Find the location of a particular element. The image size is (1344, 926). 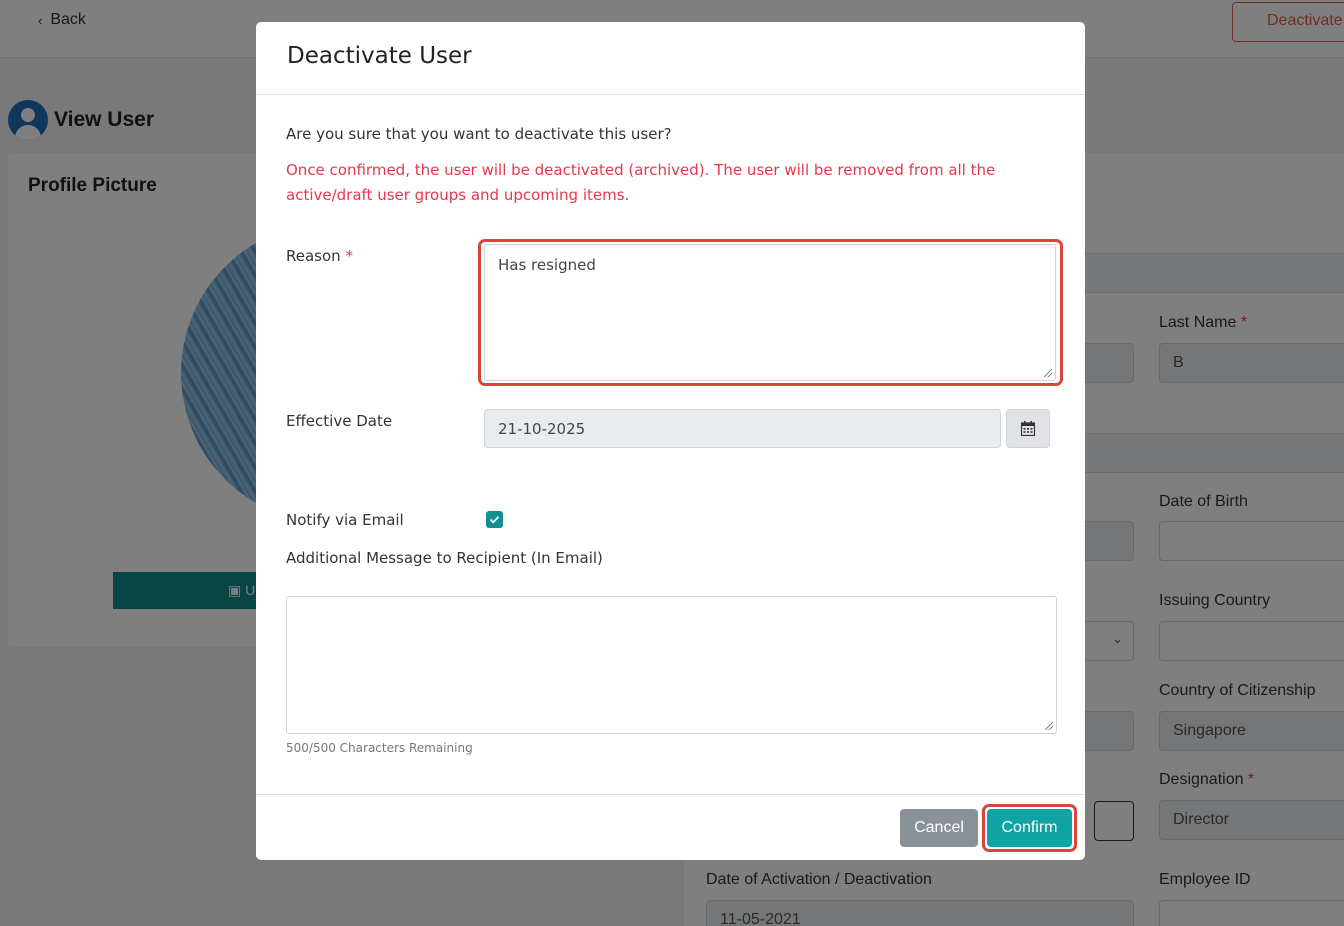

notify-email-label: Notify via Email is located at coordinates (345, 520).